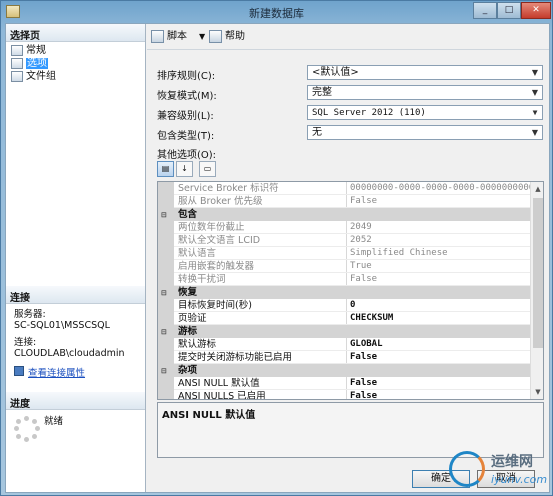 This screenshot has height=496, width=553. I want to click on minimize-button: _, so click(485, 10).